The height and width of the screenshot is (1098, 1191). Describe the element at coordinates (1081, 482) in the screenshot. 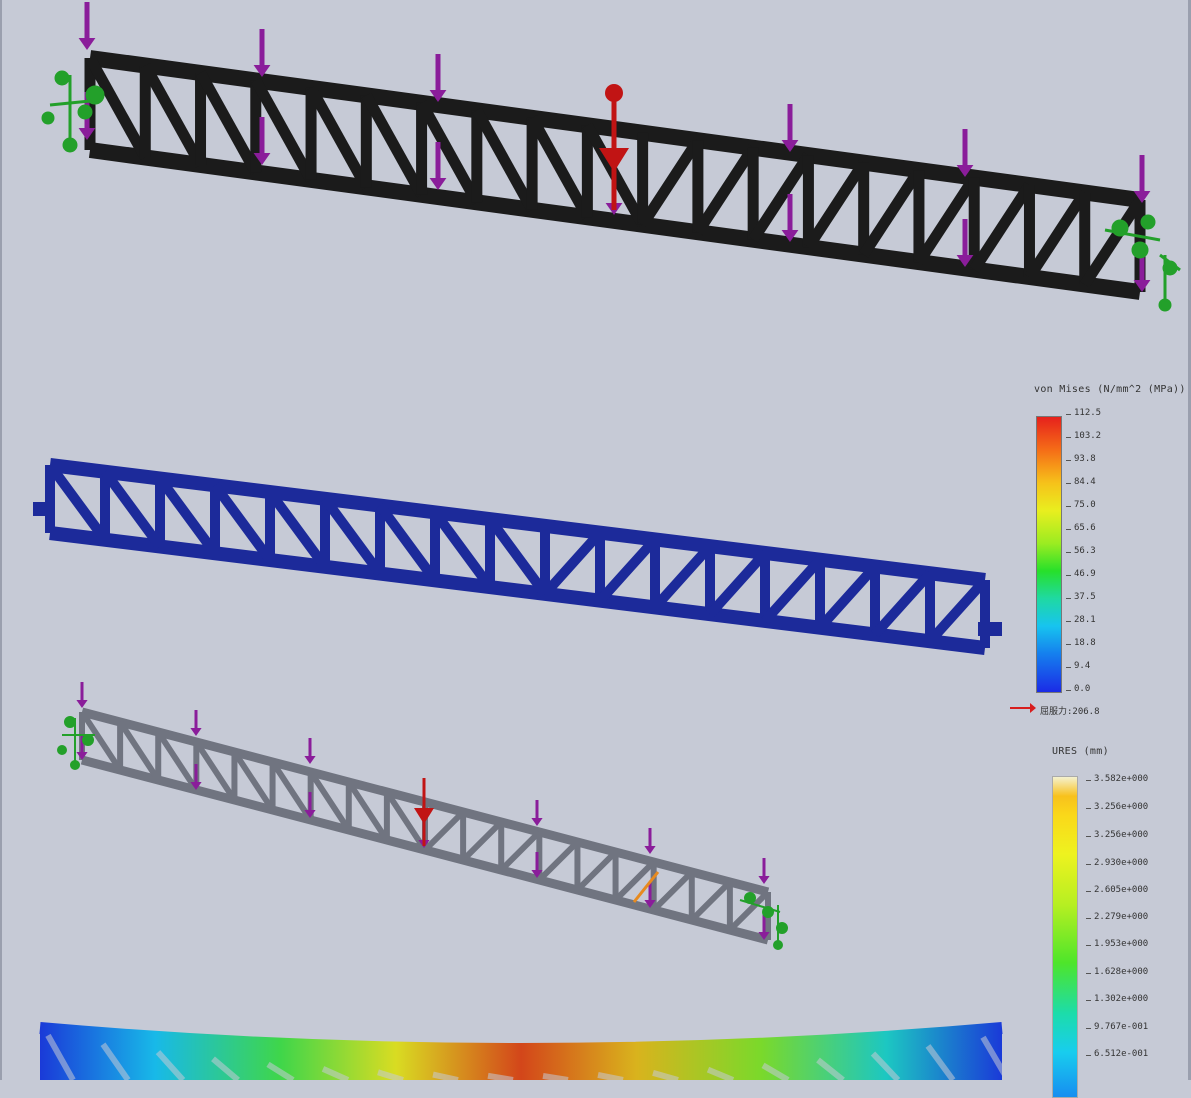

I see `stress-tick: 84.4` at that location.